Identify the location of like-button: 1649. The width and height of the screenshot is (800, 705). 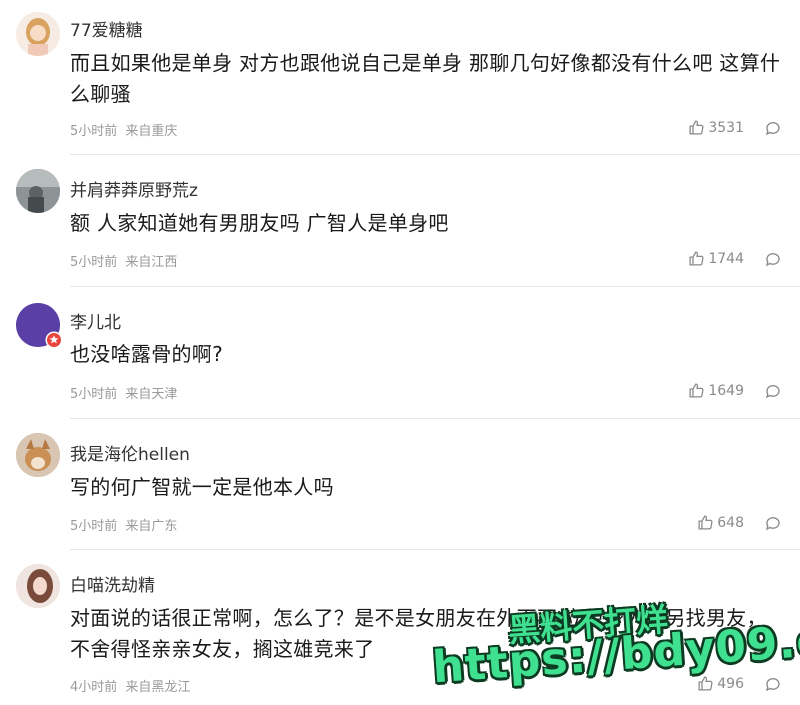
(716, 390).